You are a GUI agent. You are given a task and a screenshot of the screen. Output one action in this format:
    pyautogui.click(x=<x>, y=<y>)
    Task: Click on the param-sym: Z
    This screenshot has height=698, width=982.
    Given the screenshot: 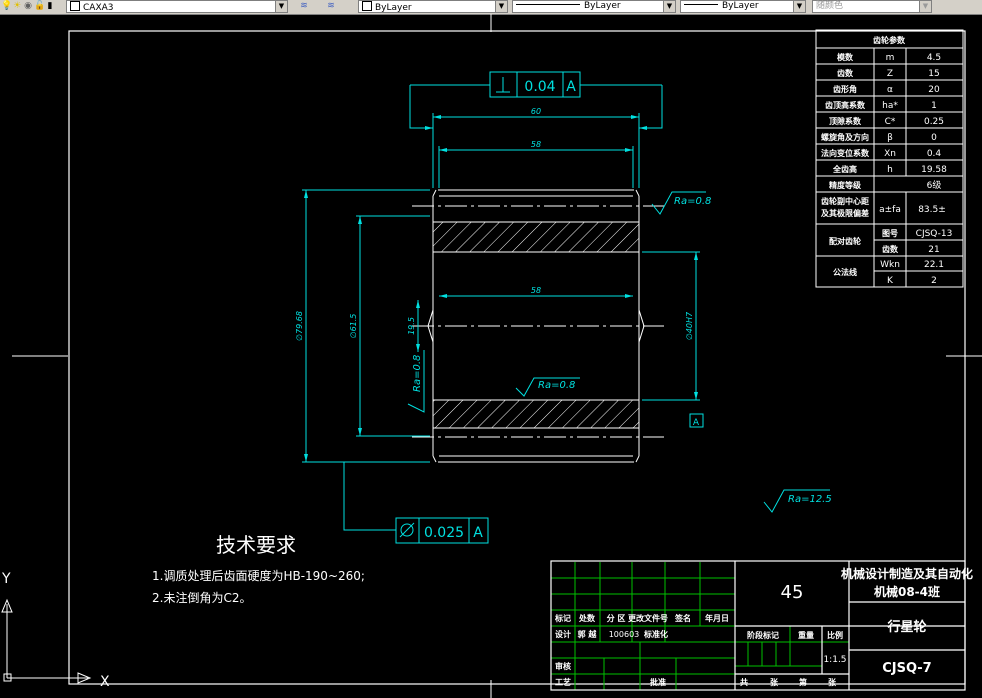 What is the action you would take?
    pyautogui.click(x=890, y=74)
    